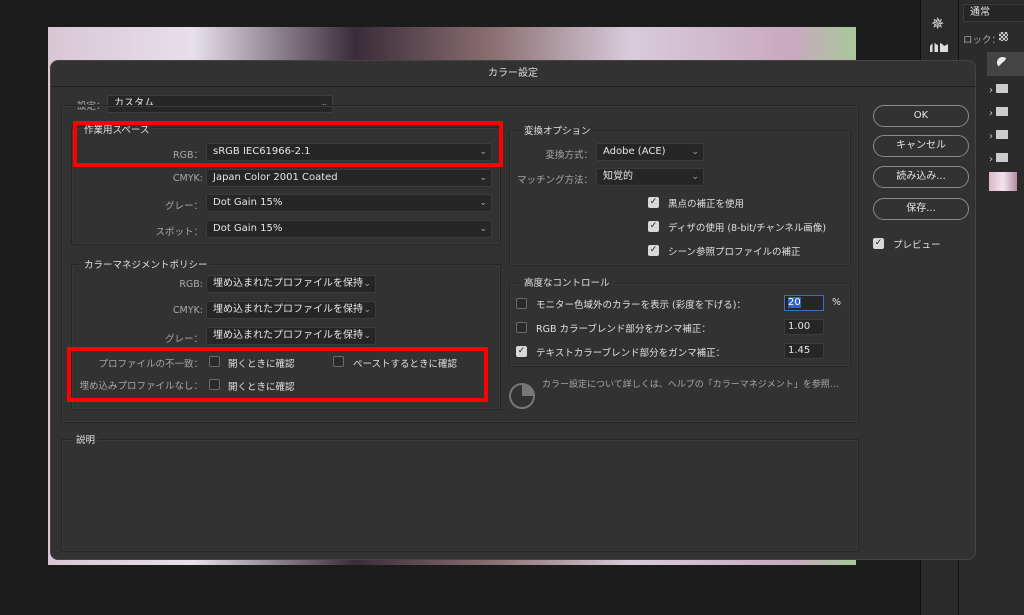  What do you see at coordinates (522, 396) in the screenshot?
I see `color-management-help-icon` at bounding box center [522, 396].